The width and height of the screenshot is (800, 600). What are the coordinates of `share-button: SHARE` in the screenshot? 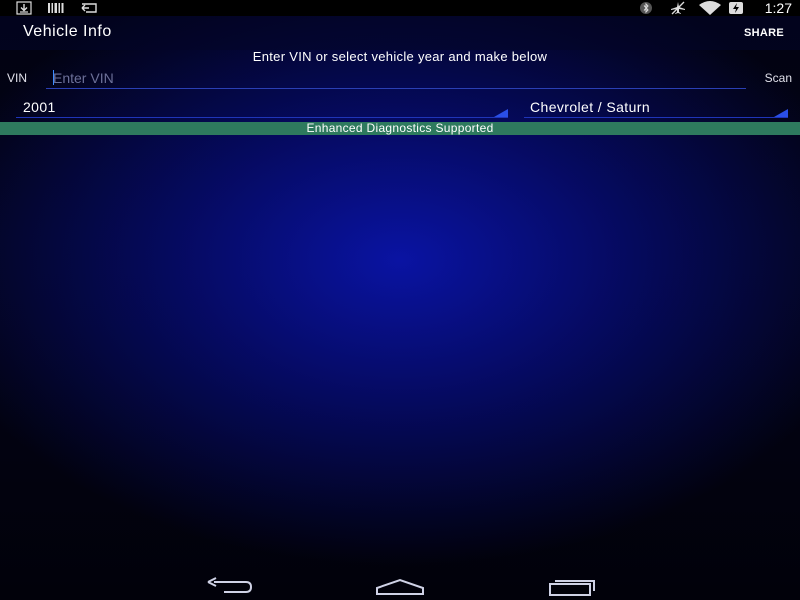 It's located at (764, 33).